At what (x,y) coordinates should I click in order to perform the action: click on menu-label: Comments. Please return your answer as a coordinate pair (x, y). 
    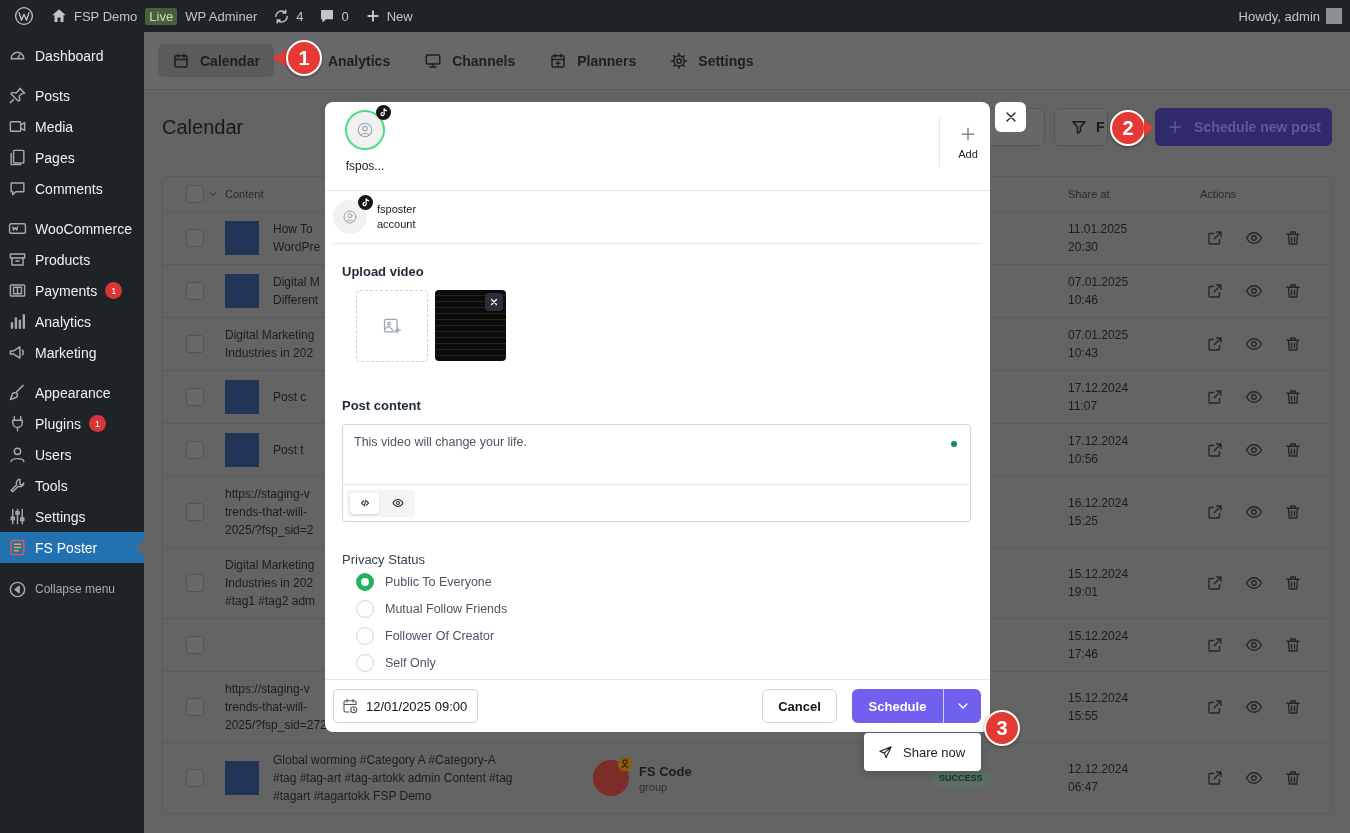
    Looking at the image, I should click on (69, 188).